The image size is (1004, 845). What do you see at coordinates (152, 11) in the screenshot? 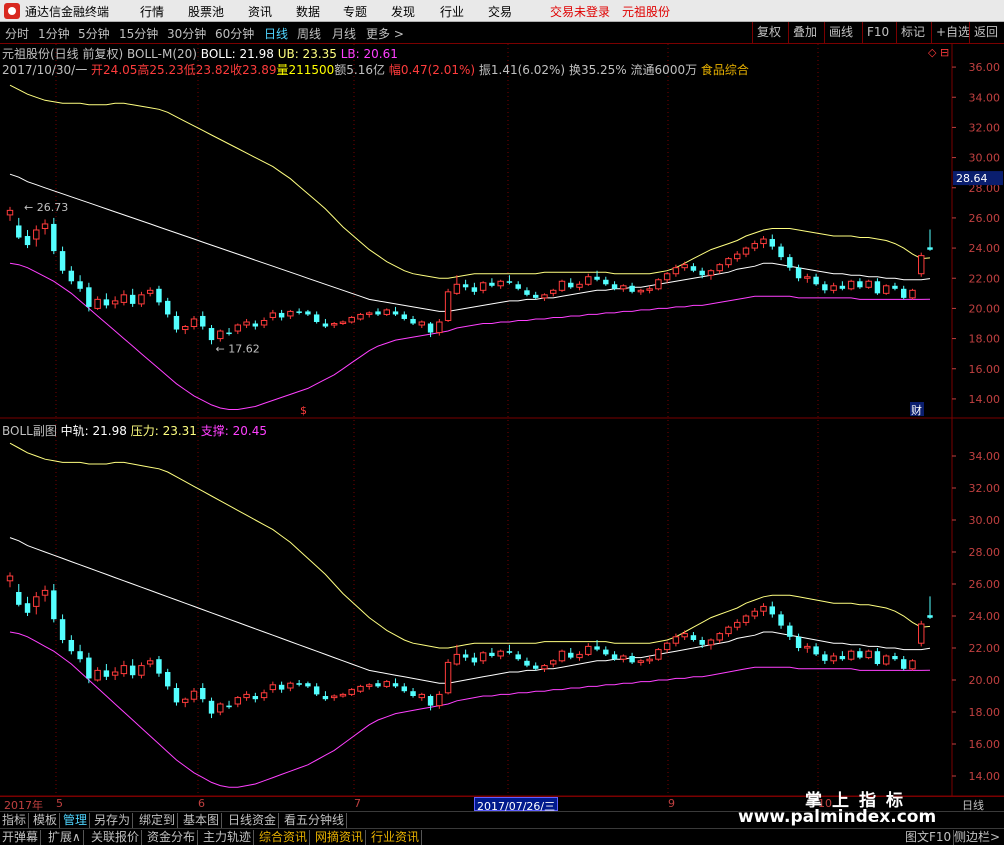
I see `menu-quotes: 行情` at bounding box center [152, 11].